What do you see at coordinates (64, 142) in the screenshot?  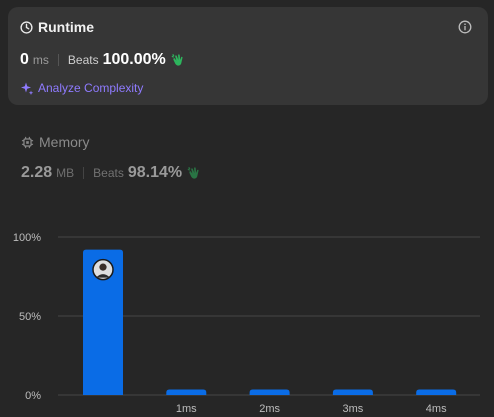 I see `memory-title: Memory` at bounding box center [64, 142].